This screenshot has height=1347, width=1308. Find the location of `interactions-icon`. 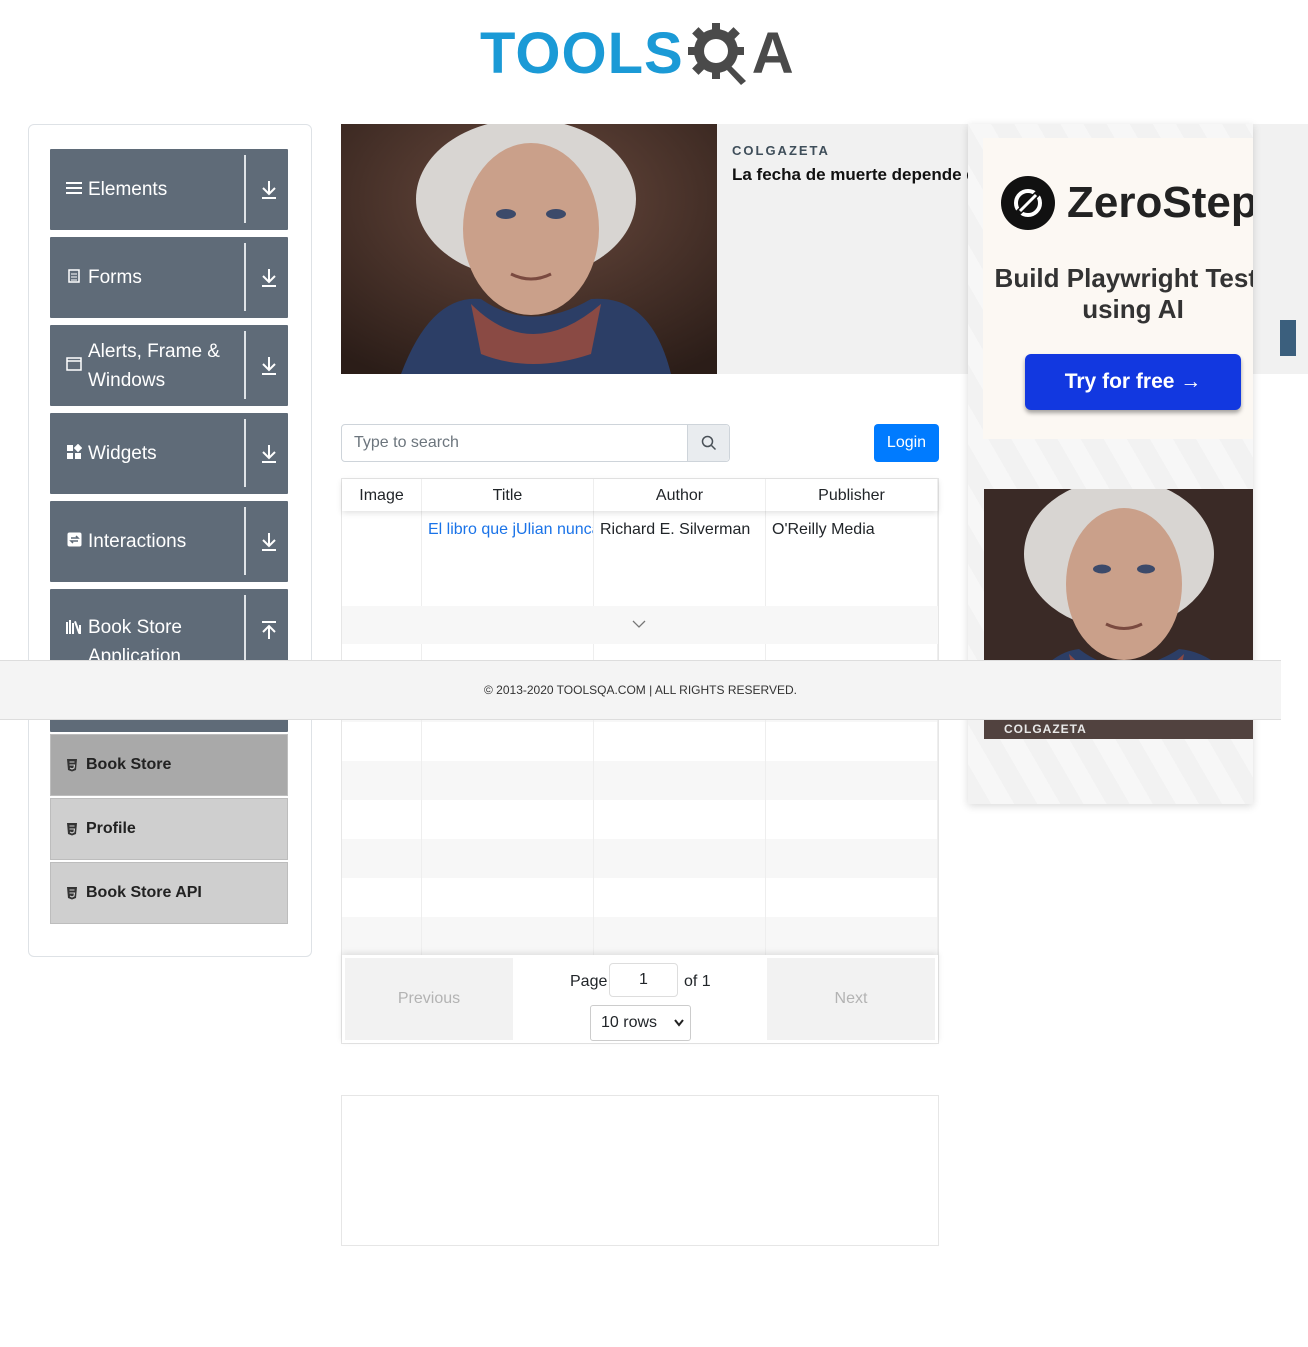

interactions-icon is located at coordinates (74, 541).